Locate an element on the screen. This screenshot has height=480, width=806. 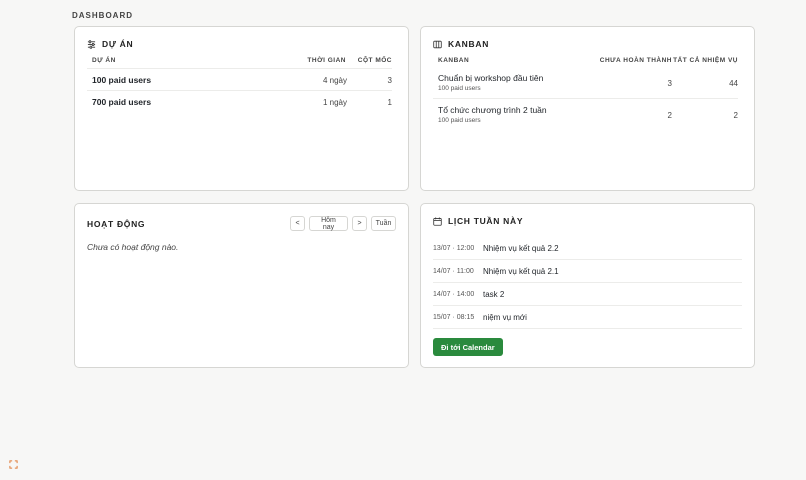
projects-card-header: DỰ ÁN is located at coordinates (110, 44).